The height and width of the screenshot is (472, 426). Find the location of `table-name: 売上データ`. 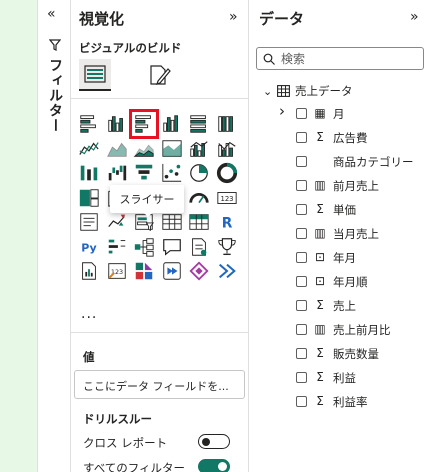

table-name: 売上データ is located at coordinates (324, 91).